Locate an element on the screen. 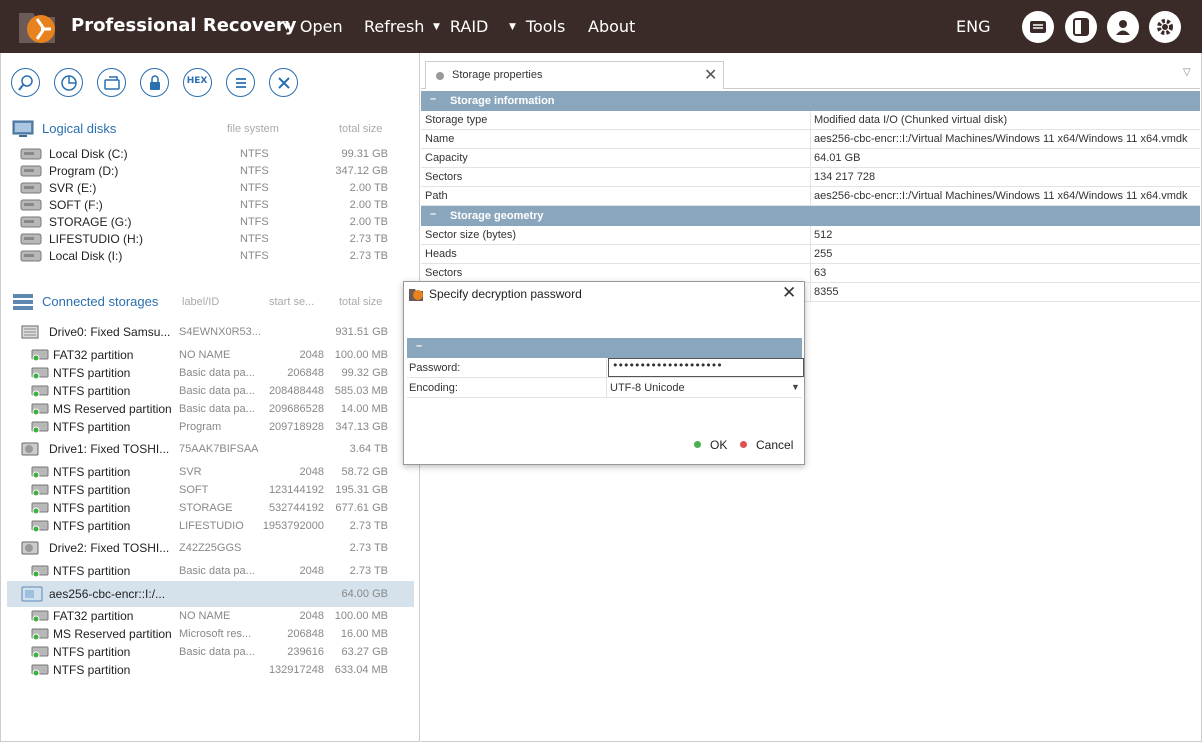 This screenshot has height=742, width=1202. button-label: Cancel is located at coordinates (775, 445).